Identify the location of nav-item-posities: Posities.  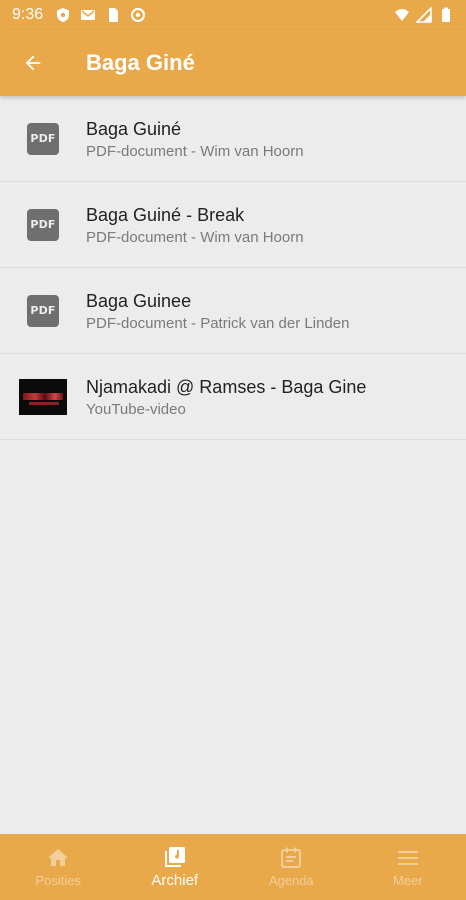
(58, 867).